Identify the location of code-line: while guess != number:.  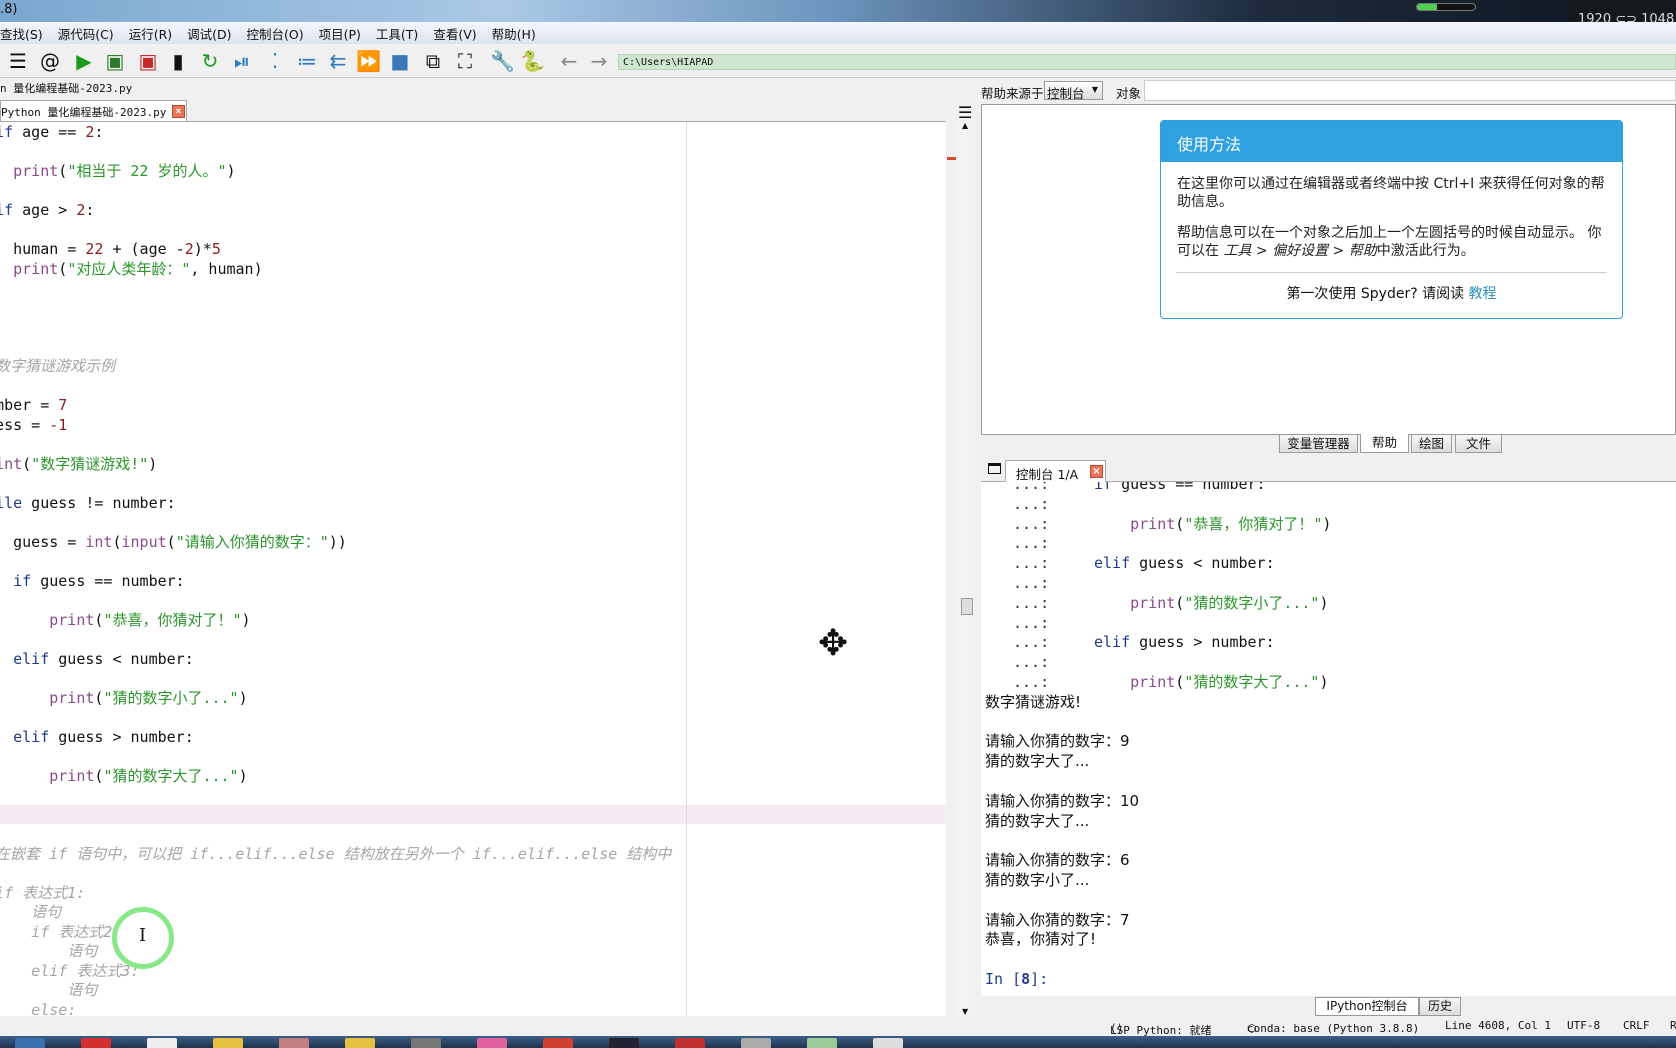
(88, 504).